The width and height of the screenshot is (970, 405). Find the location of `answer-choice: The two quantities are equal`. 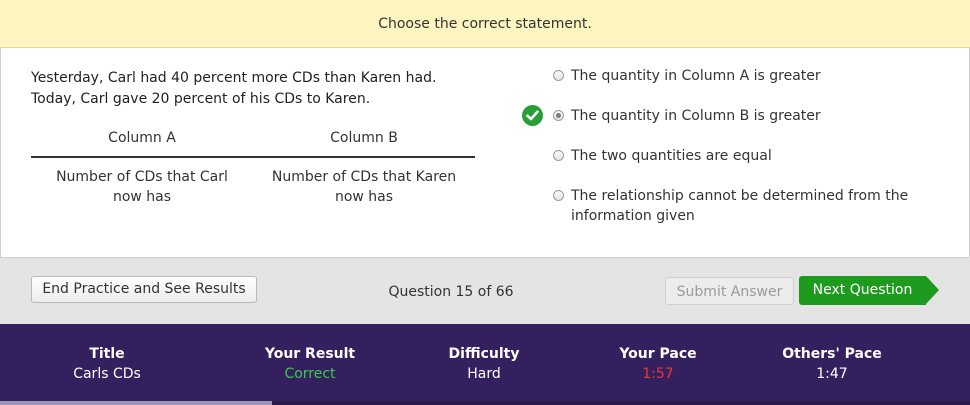

answer-choice: The two quantities are equal is located at coordinates (730, 156).